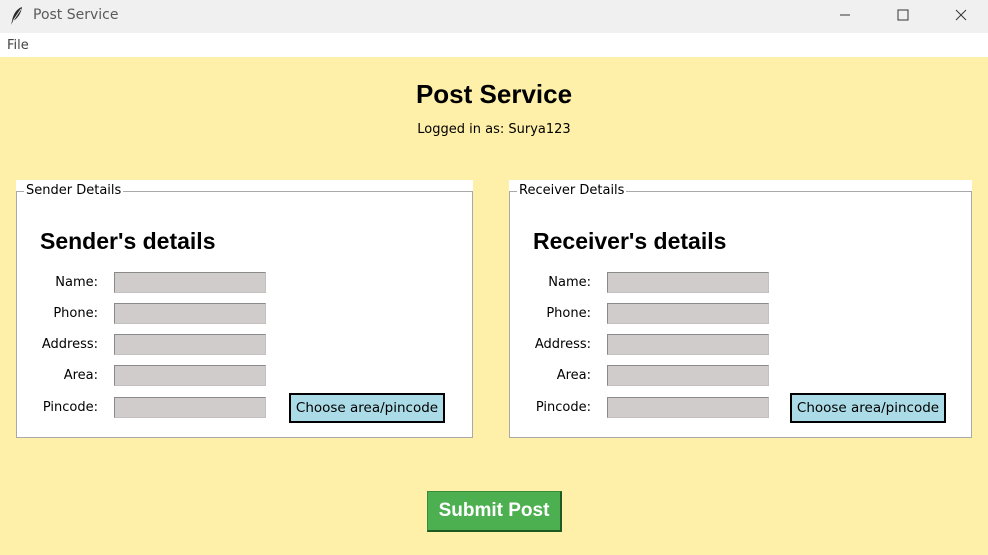  Describe the element at coordinates (74, 190) in the screenshot. I see `sender-frame-label: Sender Details` at that location.